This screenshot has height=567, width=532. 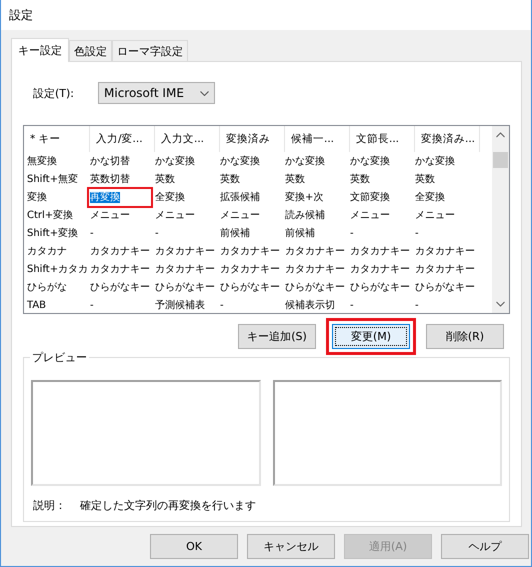 What do you see at coordinates (37, 197) in the screenshot?
I see `list-cell: 変換` at bounding box center [37, 197].